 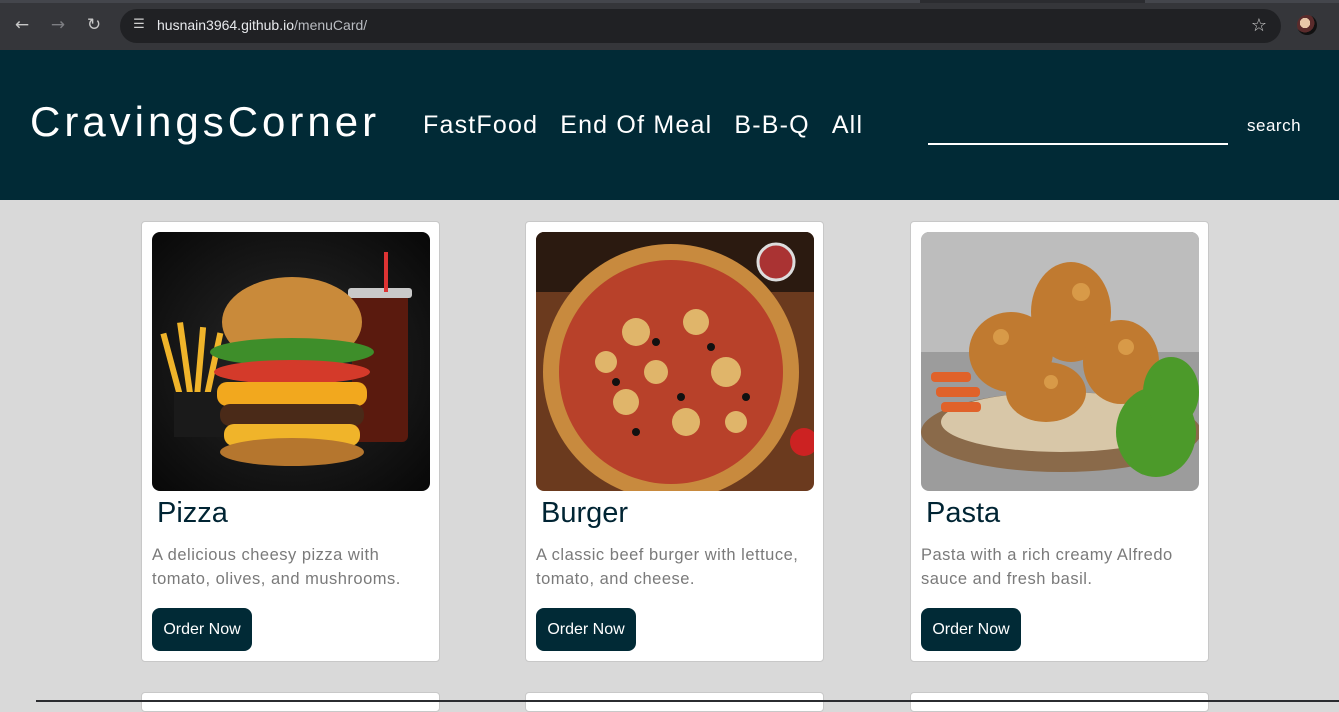 What do you see at coordinates (205, 122) in the screenshot?
I see `brand-logo: CravingsCorner` at bounding box center [205, 122].